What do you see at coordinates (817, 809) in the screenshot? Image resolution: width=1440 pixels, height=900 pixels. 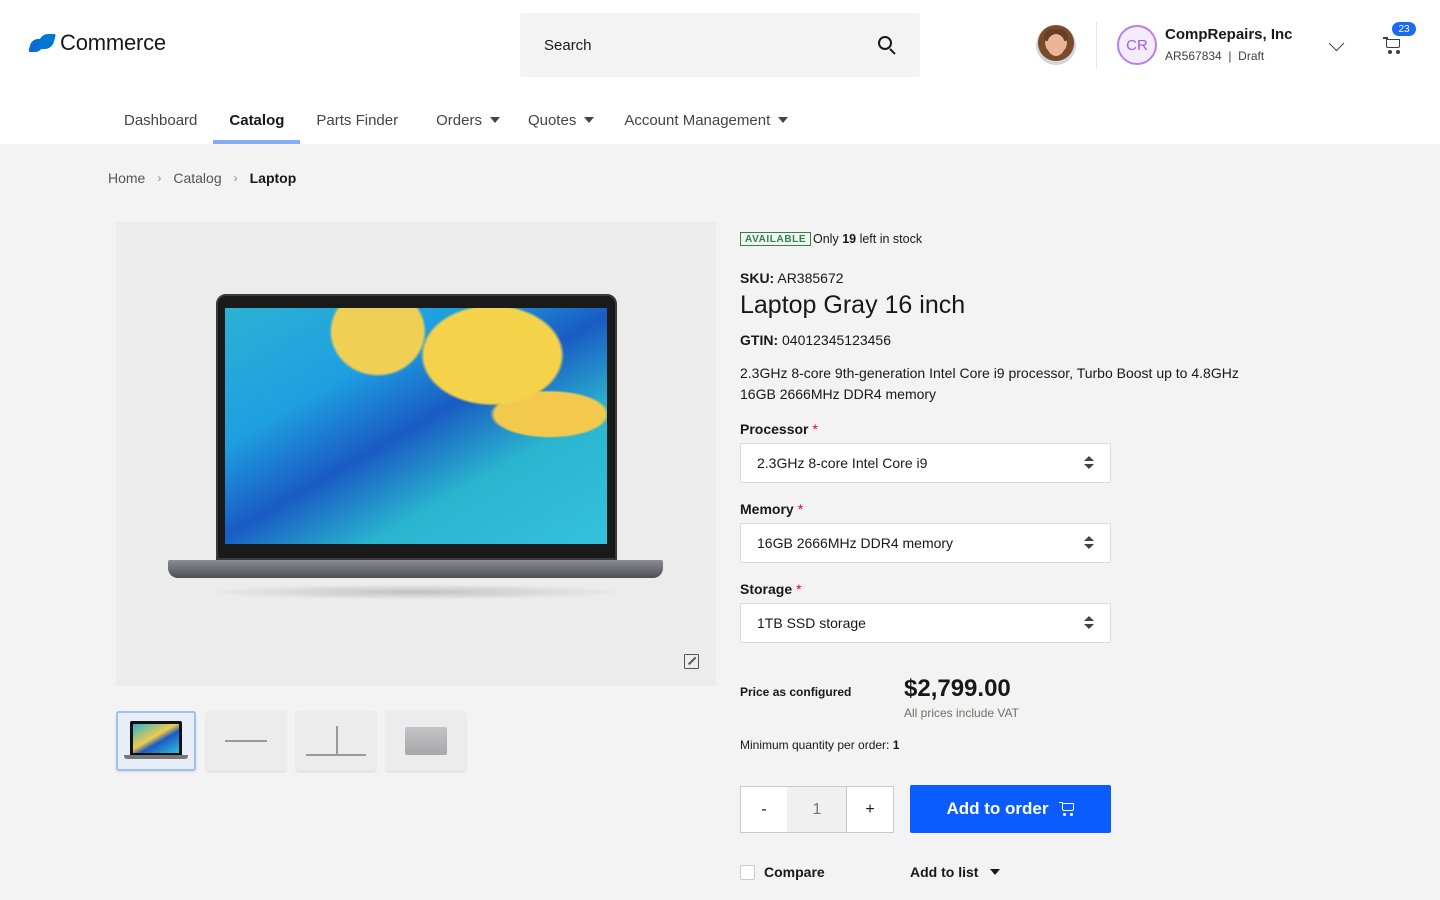 I see `quantity-input` at bounding box center [817, 809].